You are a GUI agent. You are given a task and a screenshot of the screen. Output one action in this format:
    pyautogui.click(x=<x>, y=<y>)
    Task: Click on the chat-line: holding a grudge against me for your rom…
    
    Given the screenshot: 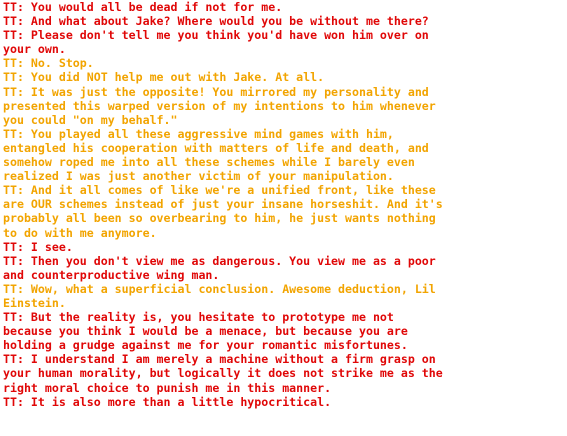 What is the action you would take?
    pyautogui.click(x=205, y=345)
    